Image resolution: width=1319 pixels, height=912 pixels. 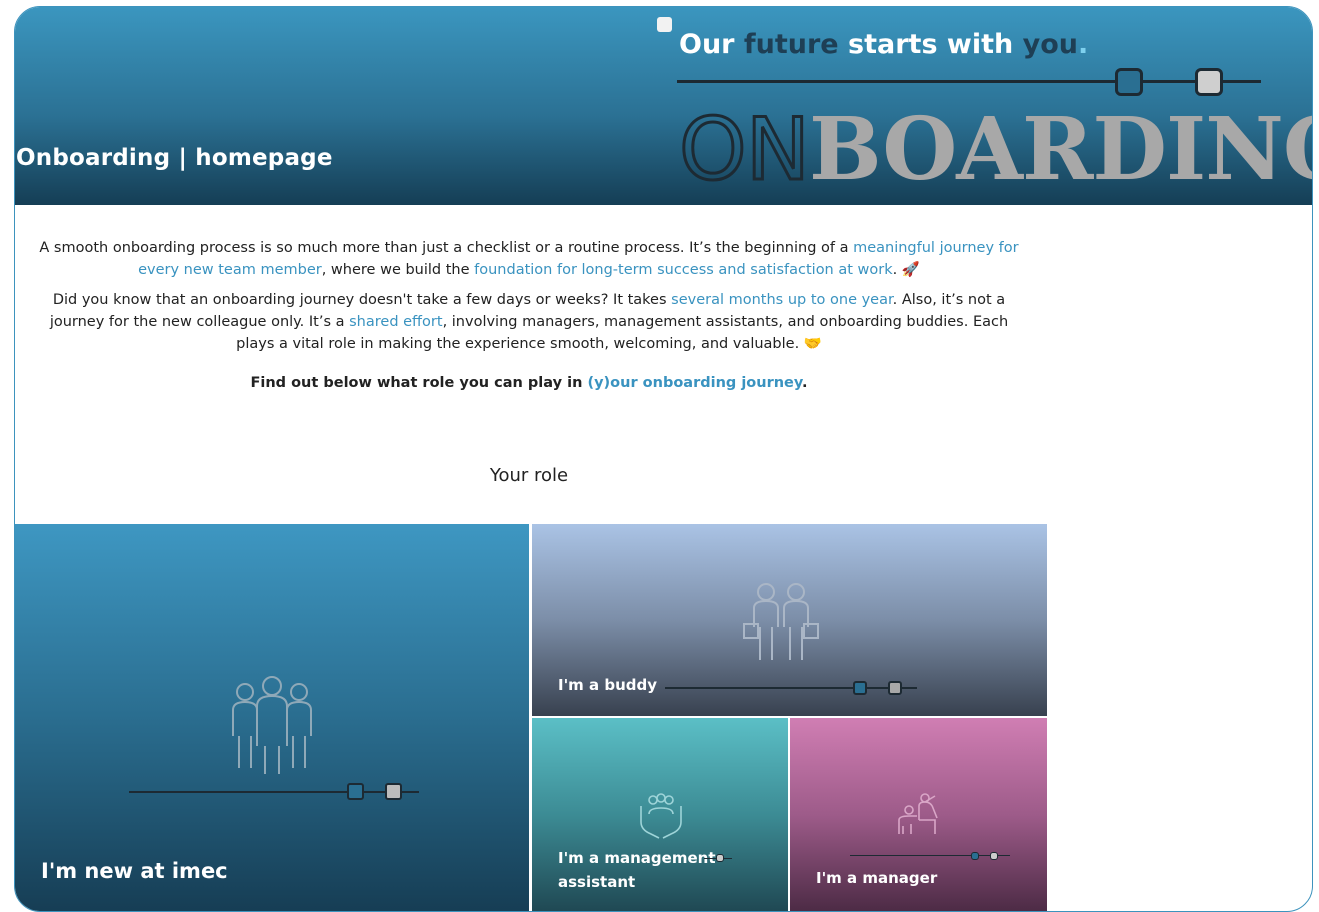 I want to click on highlight-text: (y)our onboarding journey, so click(x=695, y=383).